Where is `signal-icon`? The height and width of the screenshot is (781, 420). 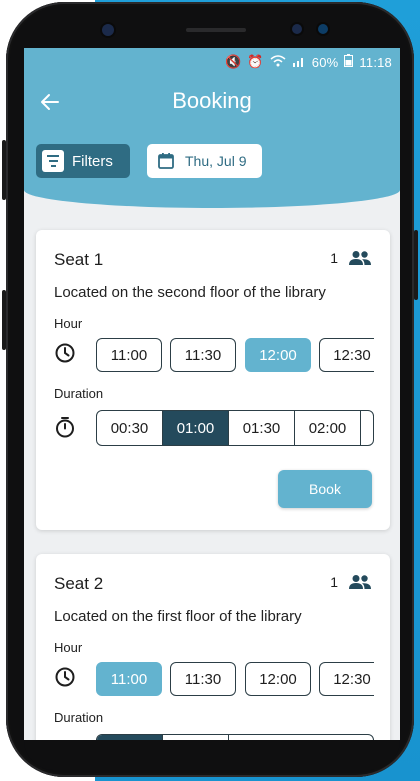
signal-icon is located at coordinates (299, 62).